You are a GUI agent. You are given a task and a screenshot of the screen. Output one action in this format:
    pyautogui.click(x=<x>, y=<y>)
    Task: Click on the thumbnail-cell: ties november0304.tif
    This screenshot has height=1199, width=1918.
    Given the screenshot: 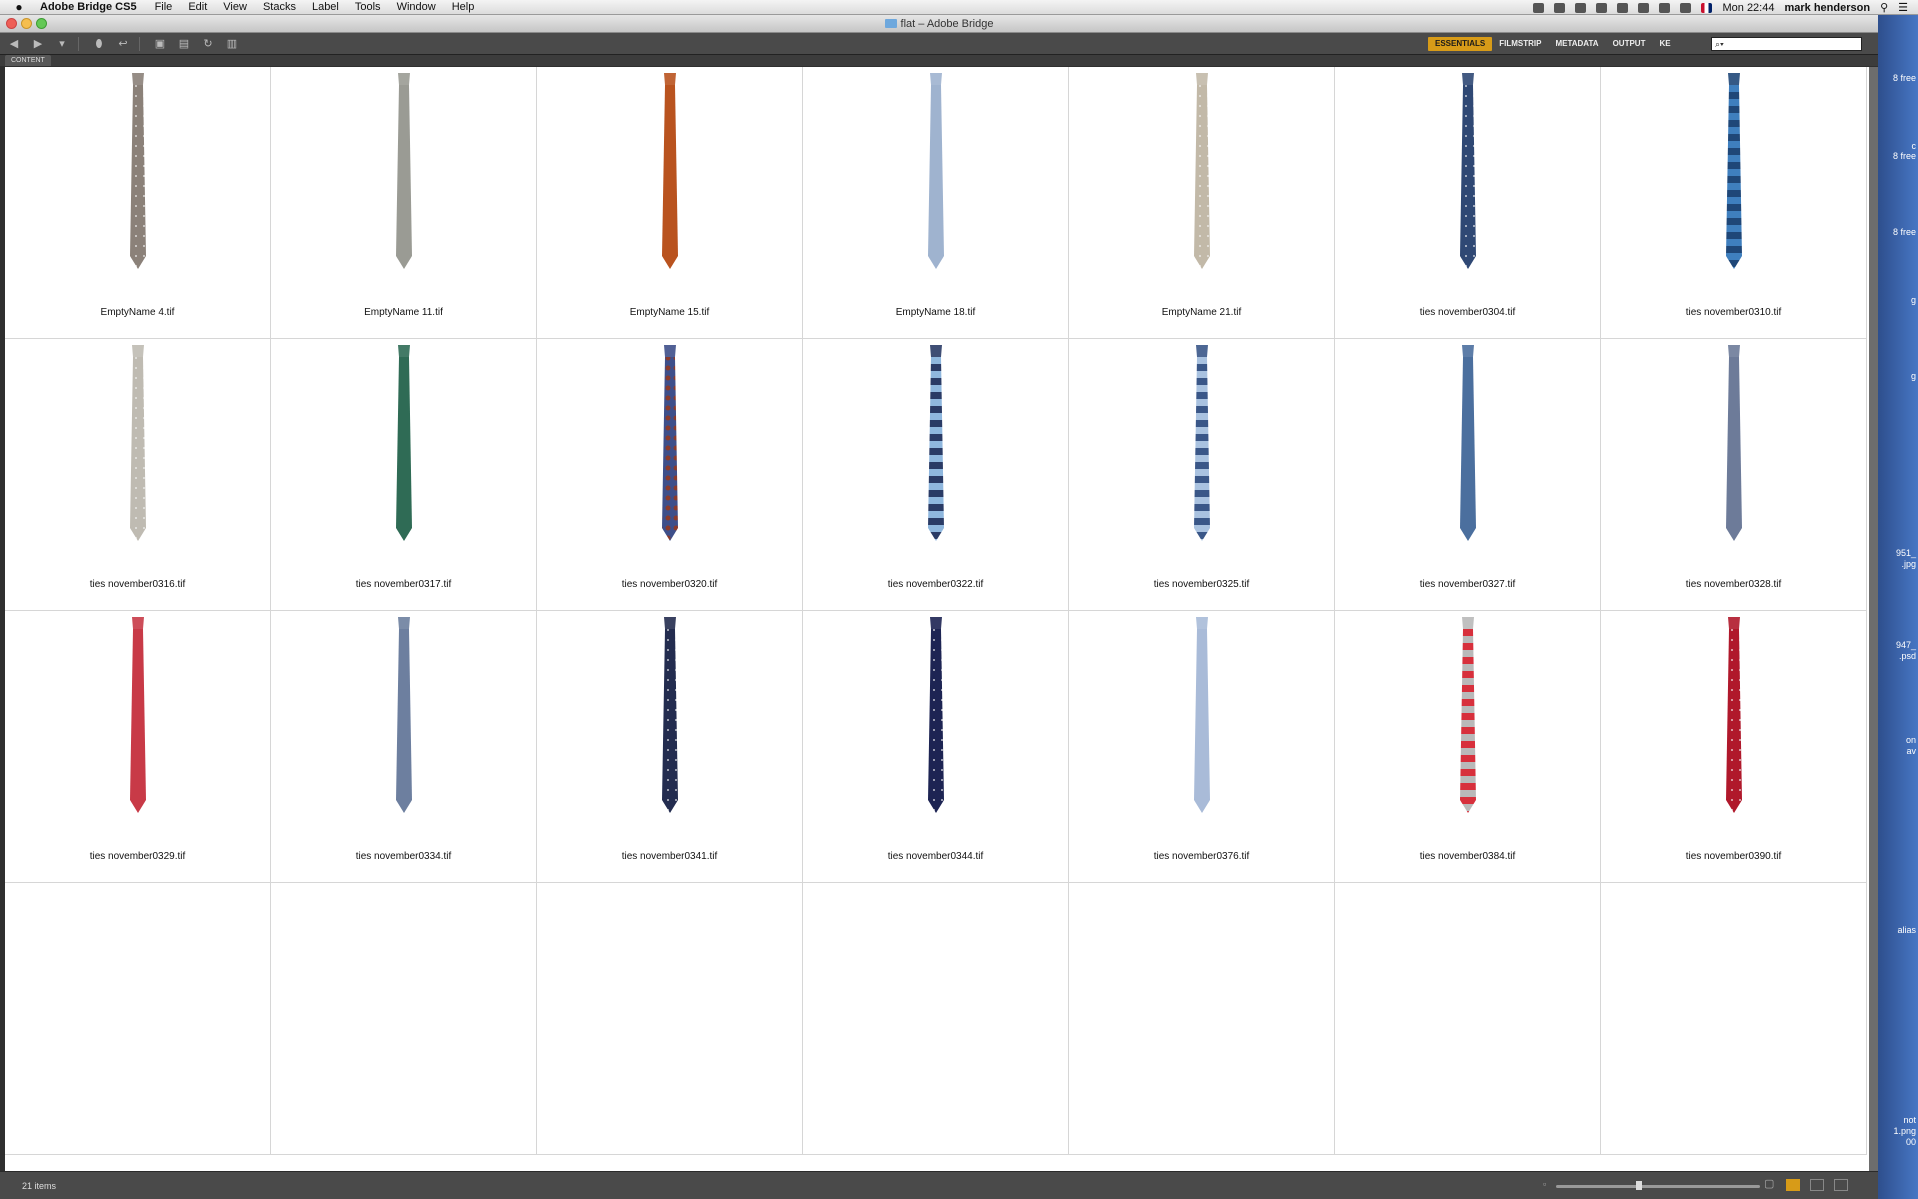 What is the action you would take?
    pyautogui.click(x=1468, y=203)
    